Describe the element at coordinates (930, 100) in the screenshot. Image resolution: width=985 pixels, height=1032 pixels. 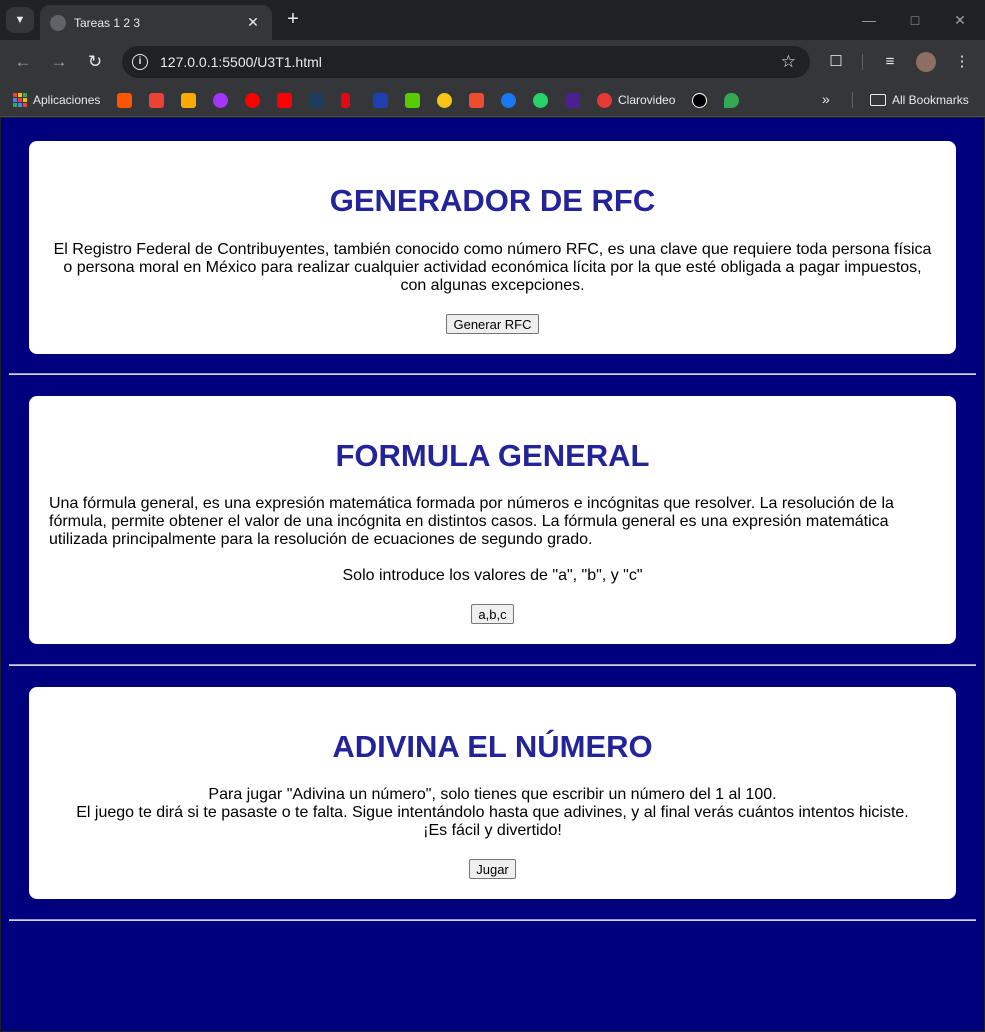
I see `all-bookmarks-label: All Bookmarks` at that location.